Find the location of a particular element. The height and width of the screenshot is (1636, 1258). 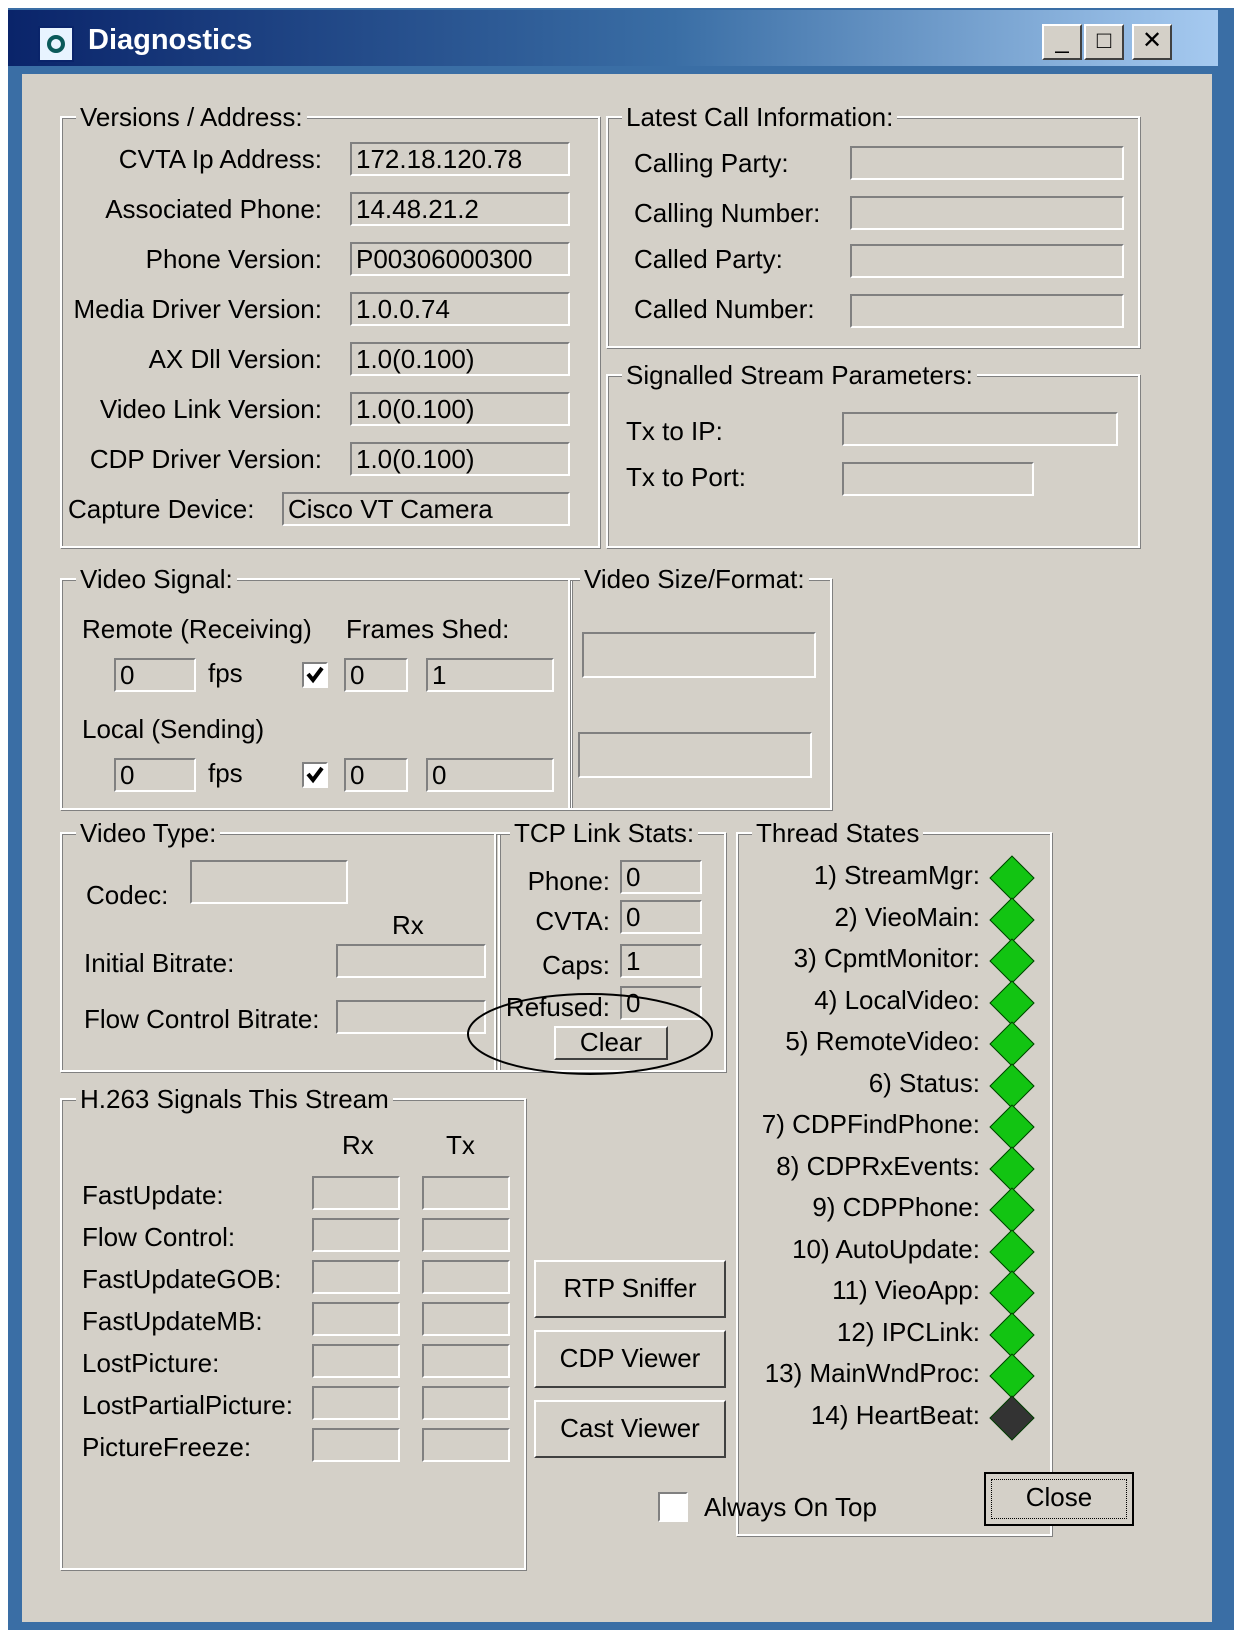

tcp-cvta-field: 0 is located at coordinates (661, 917).